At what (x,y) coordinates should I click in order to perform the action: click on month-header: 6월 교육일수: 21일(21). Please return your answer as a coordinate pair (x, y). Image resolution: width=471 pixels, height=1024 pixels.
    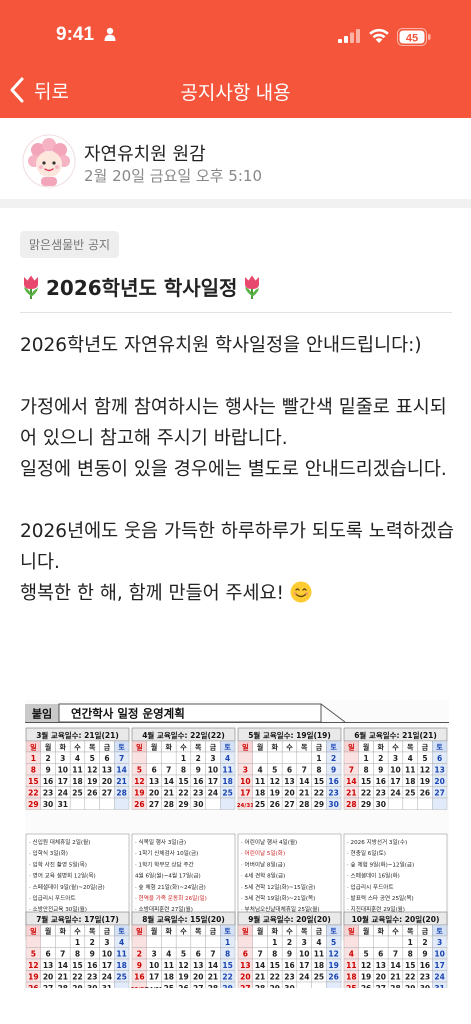
    Looking at the image, I should click on (395, 735).